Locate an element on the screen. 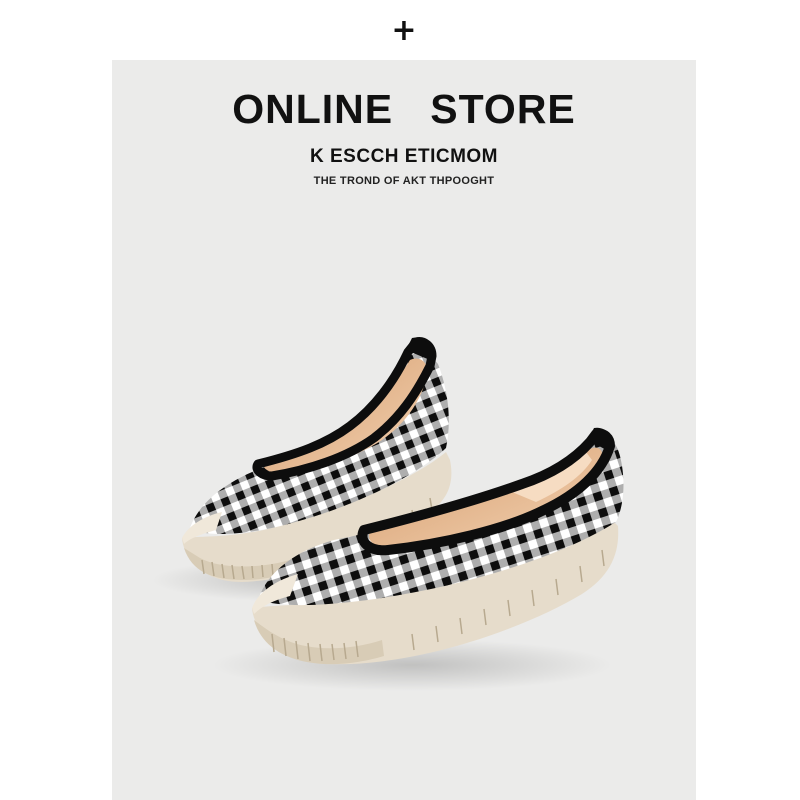 The width and height of the screenshot is (800, 800). plus-icon: + is located at coordinates (404, 30).